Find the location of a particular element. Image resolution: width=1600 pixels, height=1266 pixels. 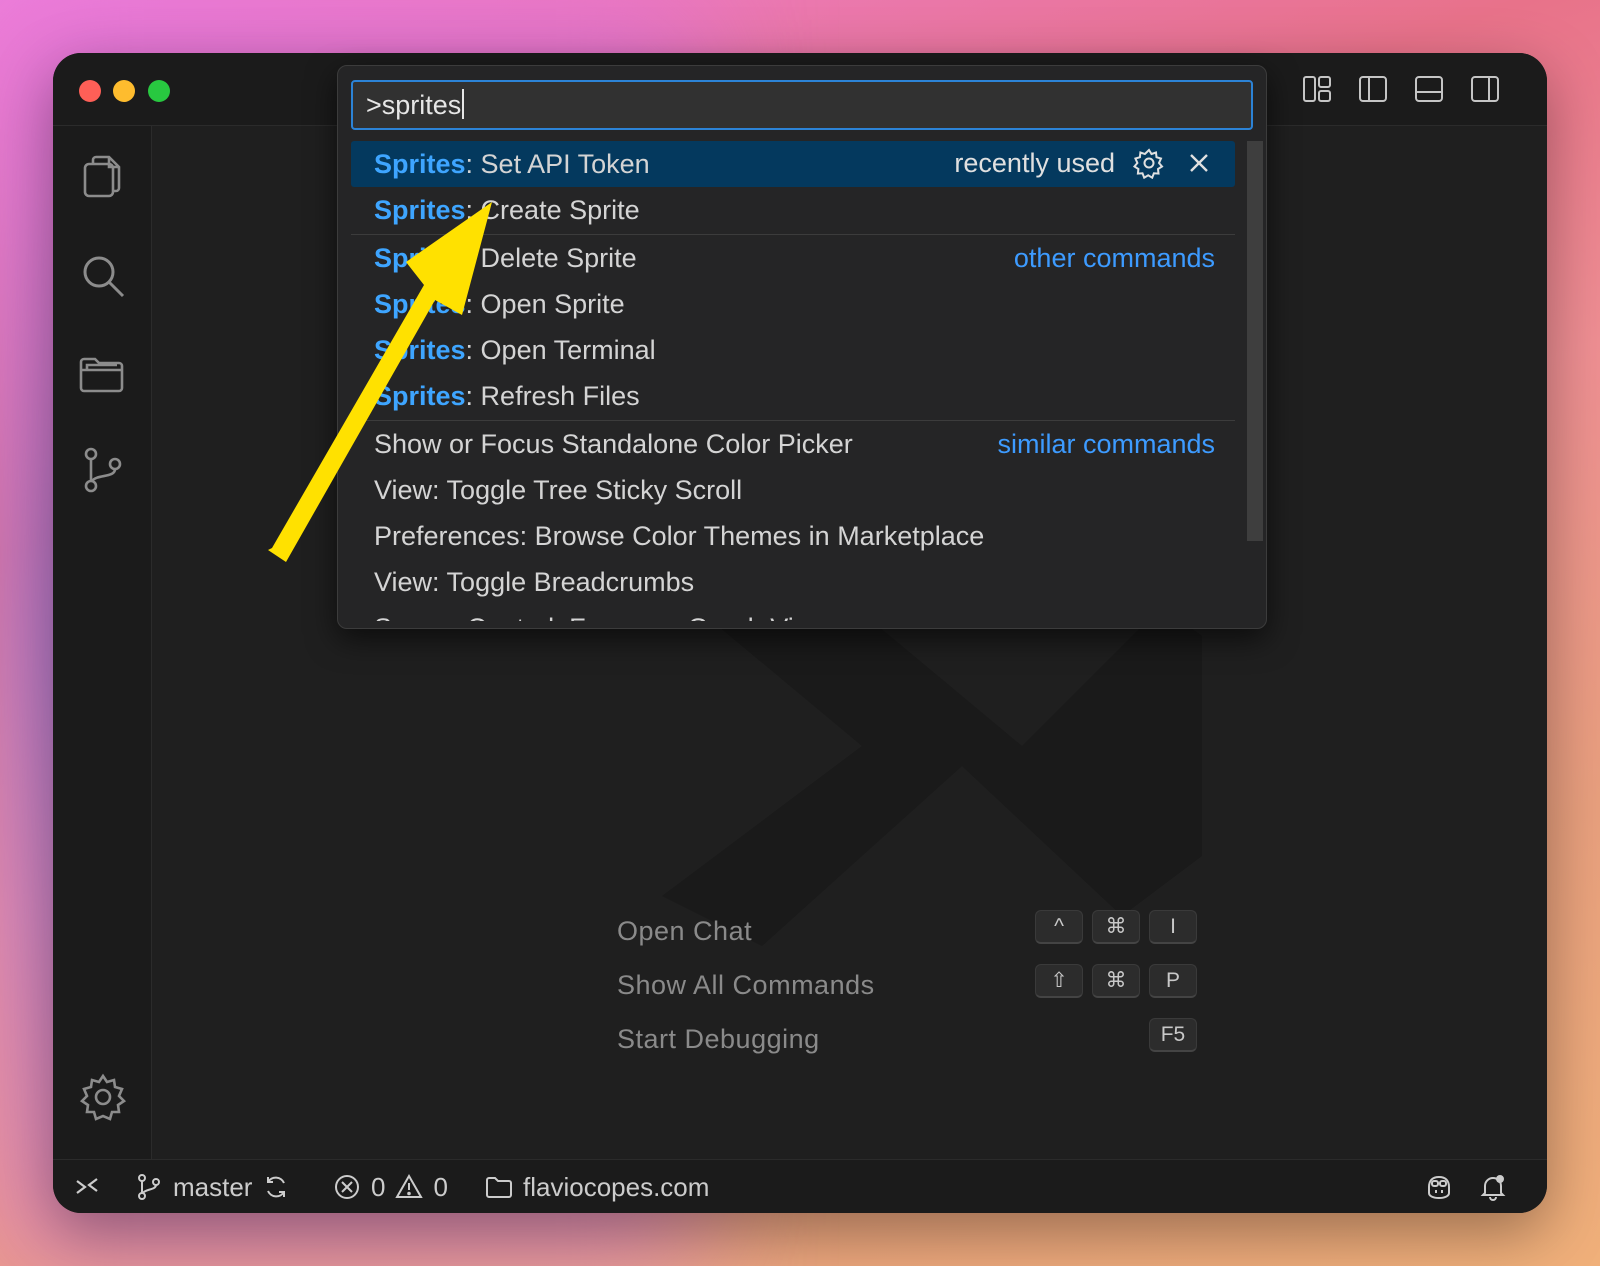

git-branch-icon is located at coordinates (149, 1187).